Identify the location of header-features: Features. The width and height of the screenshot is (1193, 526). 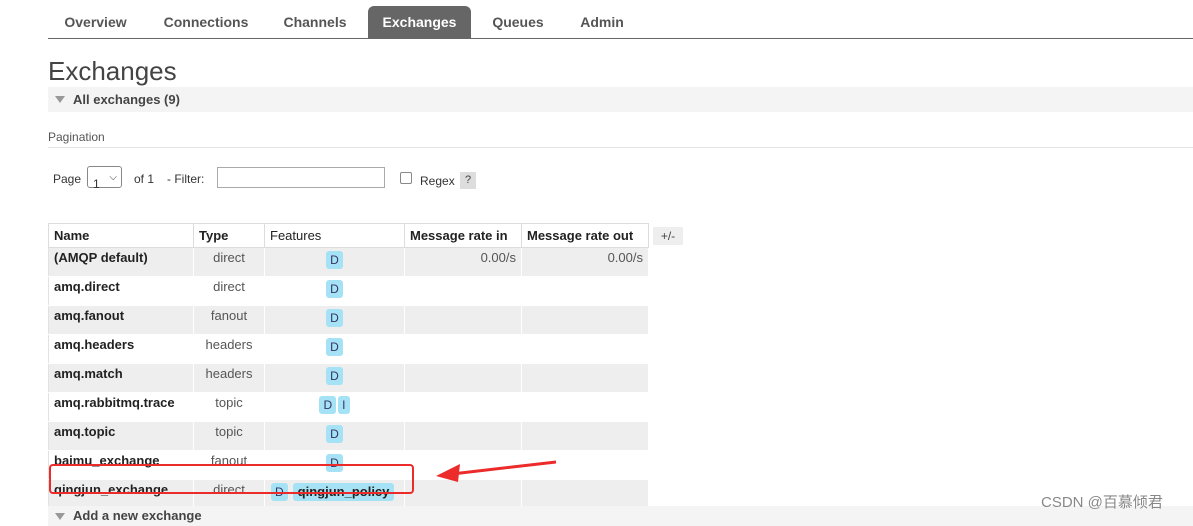
(334, 235).